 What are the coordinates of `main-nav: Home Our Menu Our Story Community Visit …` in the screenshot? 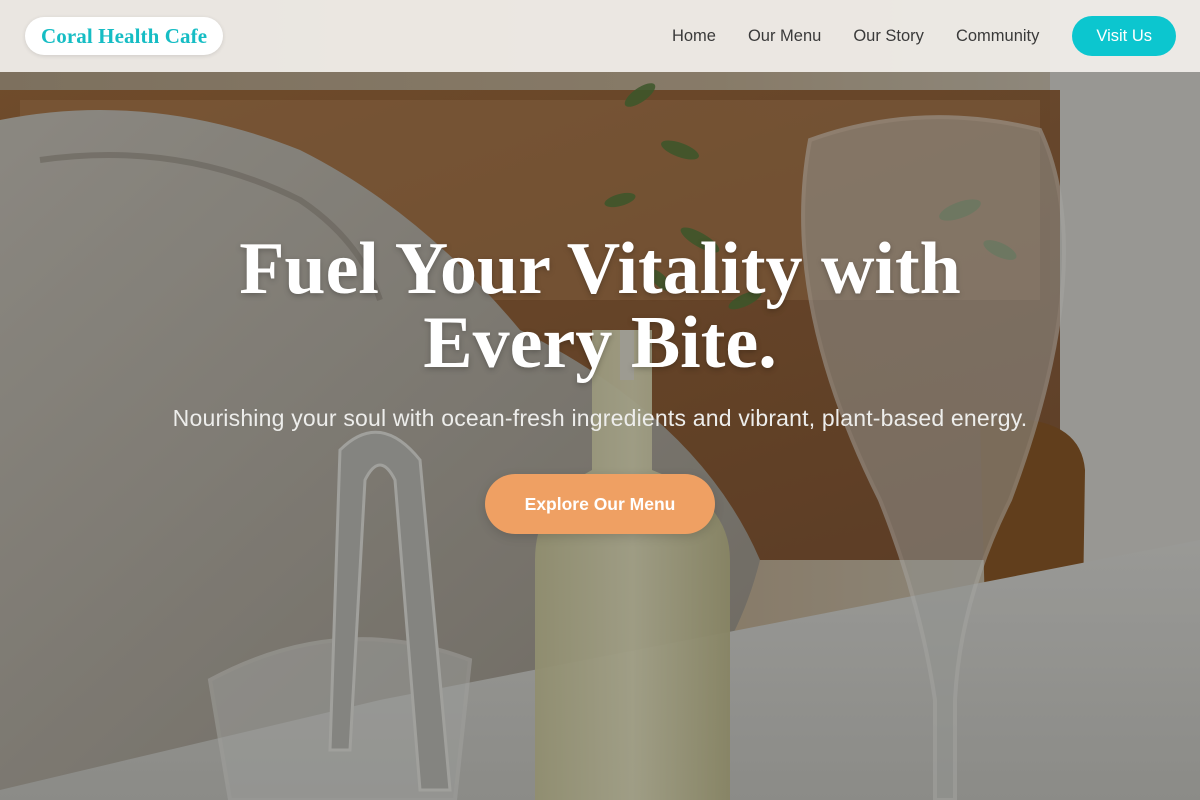 It's located at (924, 36).